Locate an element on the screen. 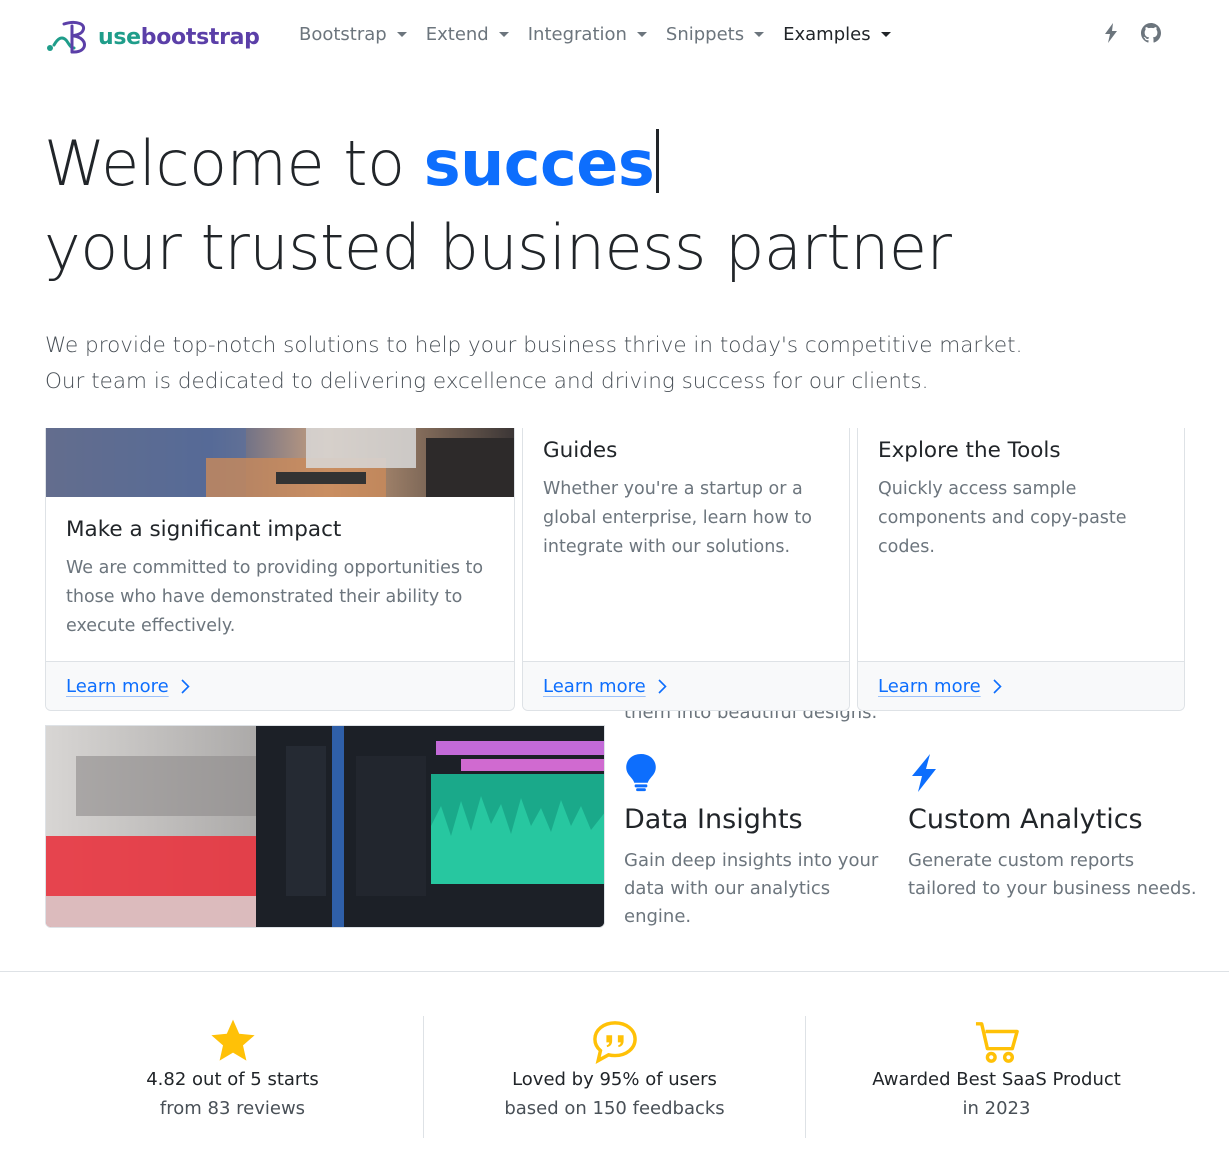  stat-rating: 4.82 out of 5 starts from 83 reviews is located at coordinates (232, 1077).